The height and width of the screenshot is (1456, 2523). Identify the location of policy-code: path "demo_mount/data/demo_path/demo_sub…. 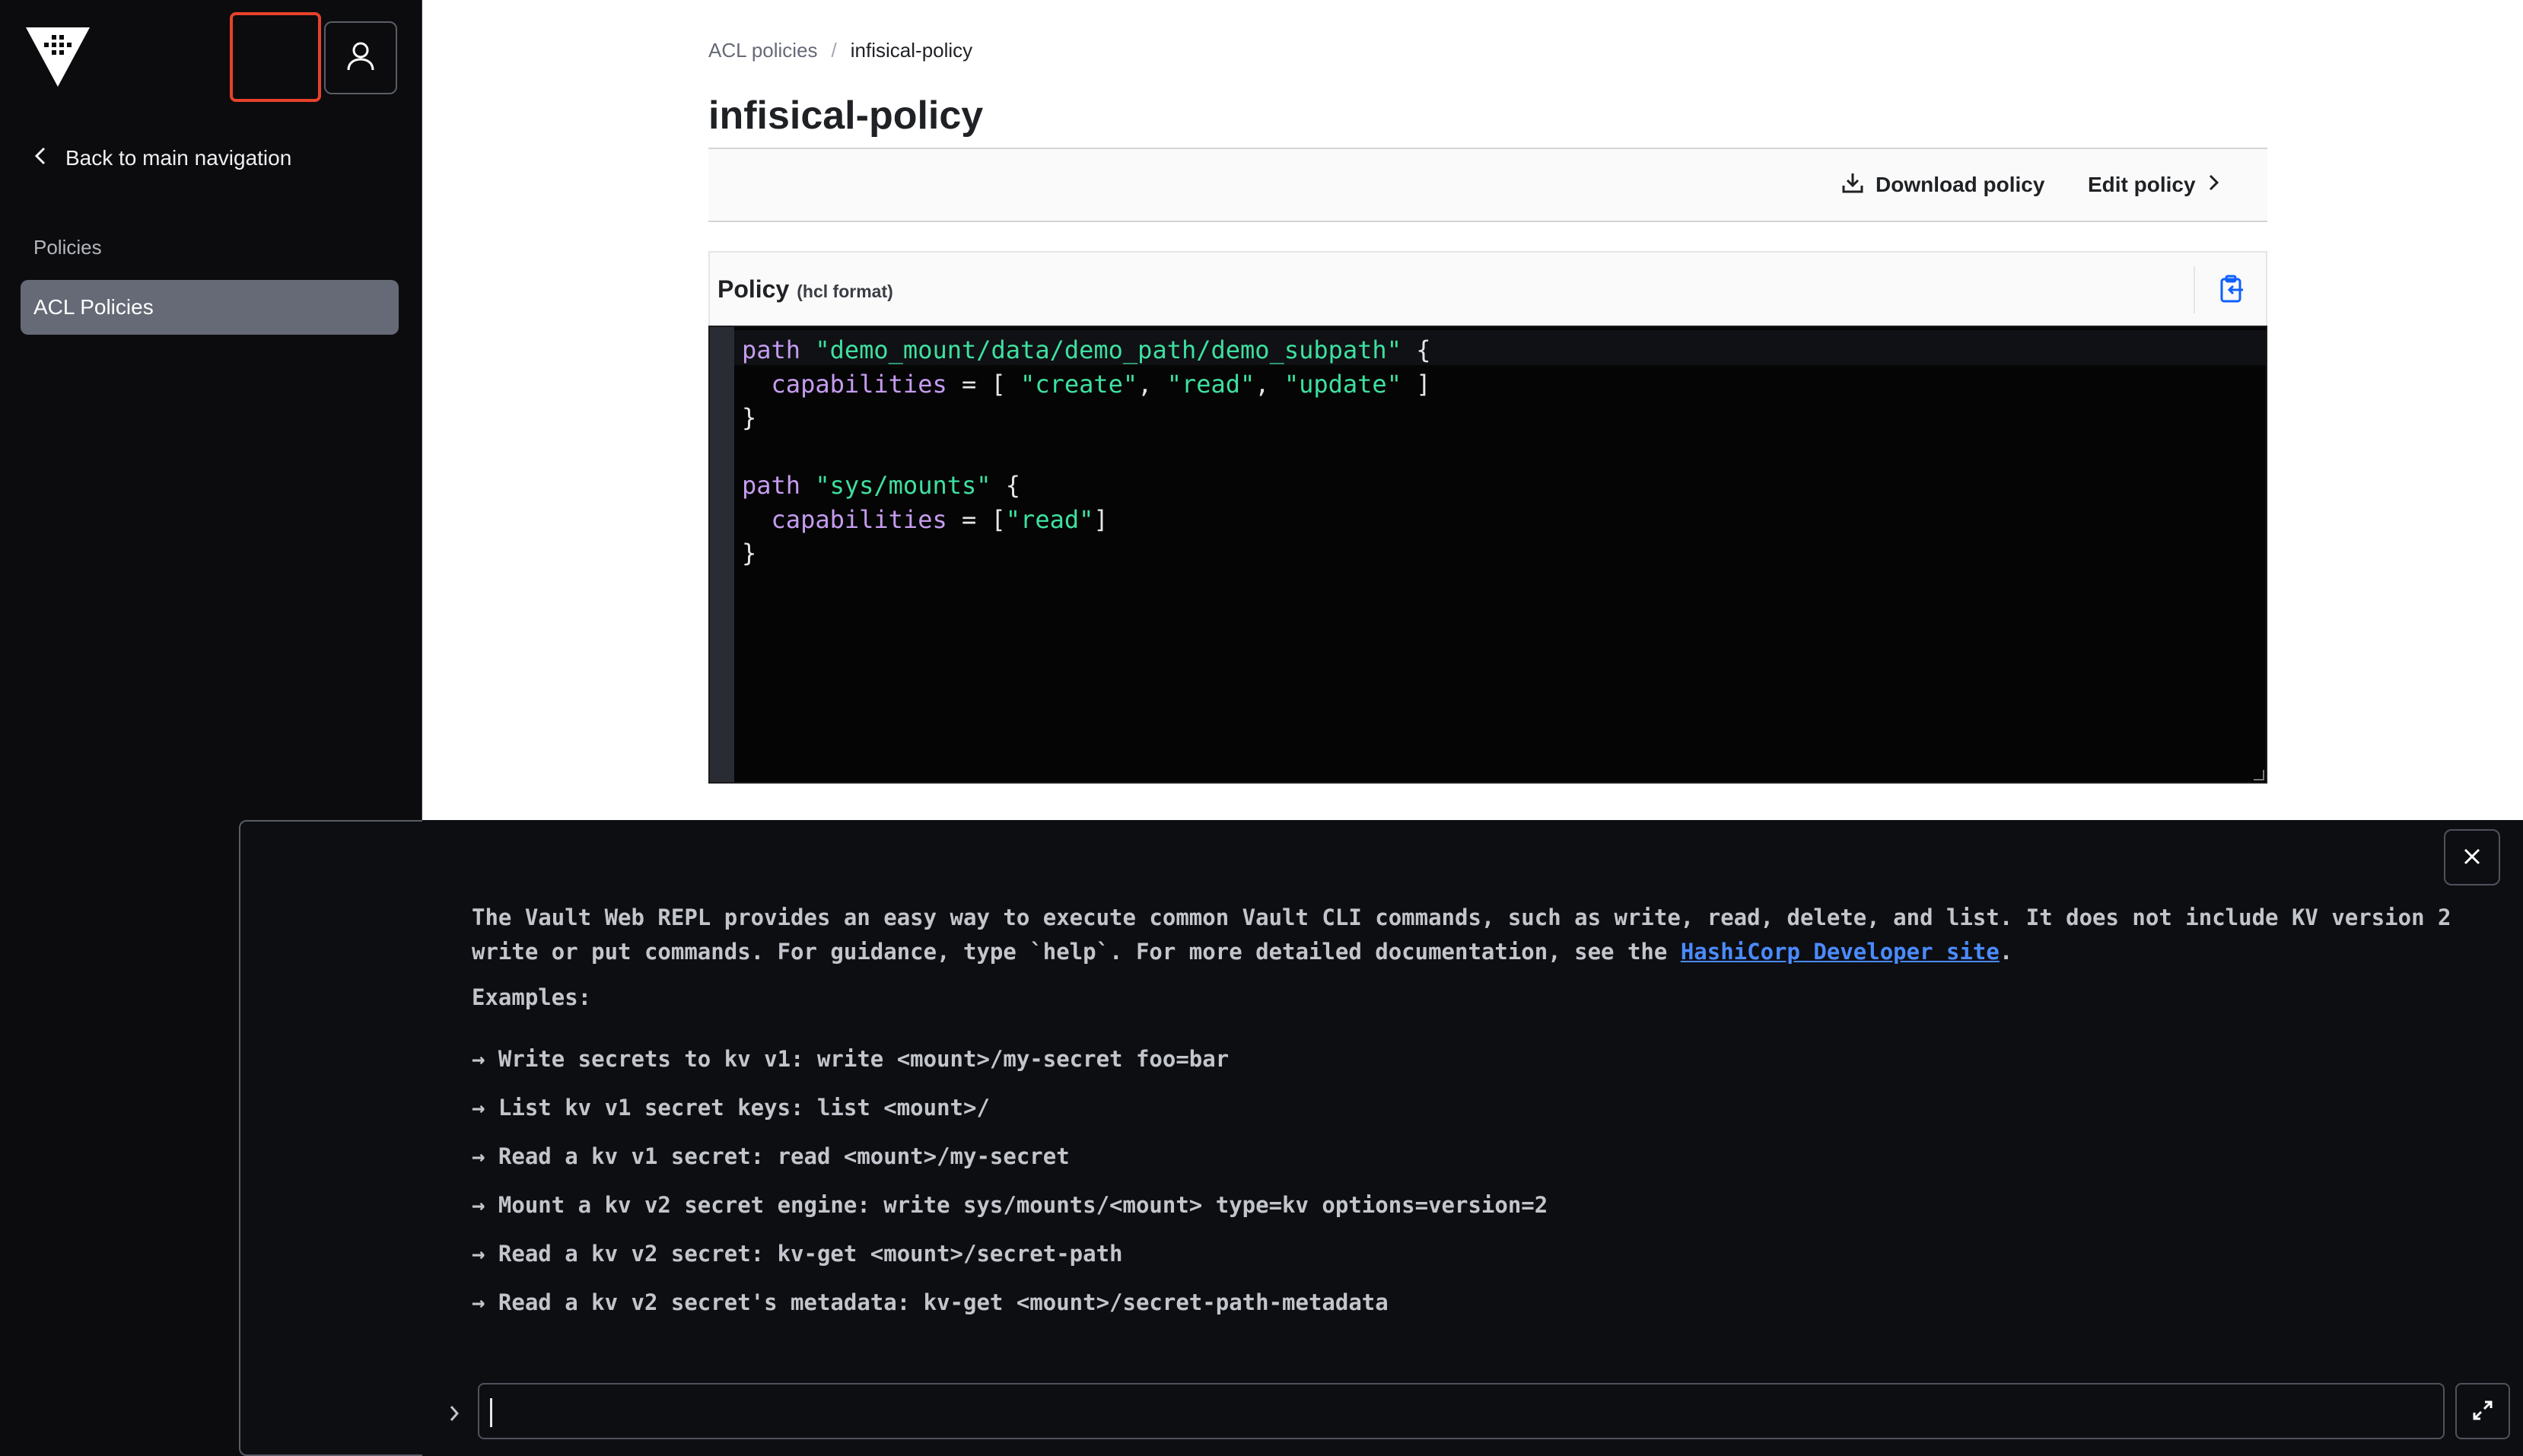
(1086, 452).